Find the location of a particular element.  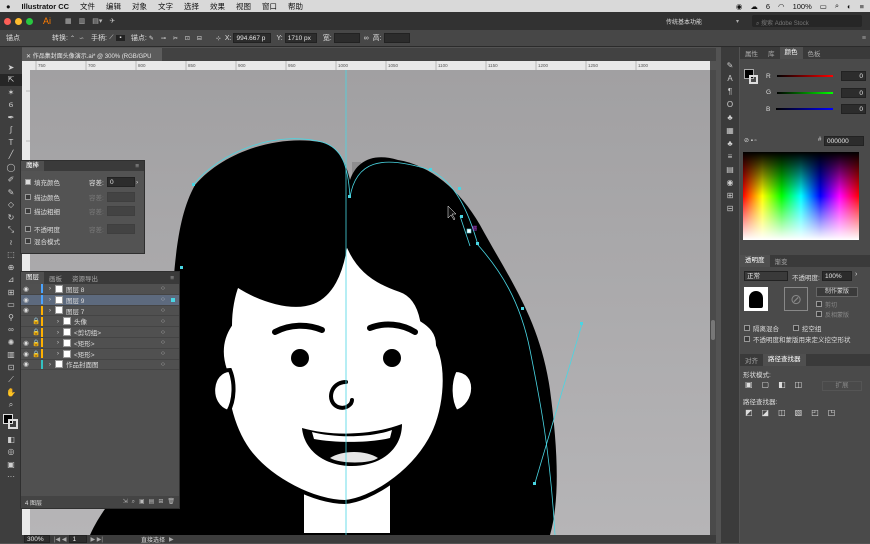

artboard-tool-icon: ⊡ is located at coordinates (11, 367).